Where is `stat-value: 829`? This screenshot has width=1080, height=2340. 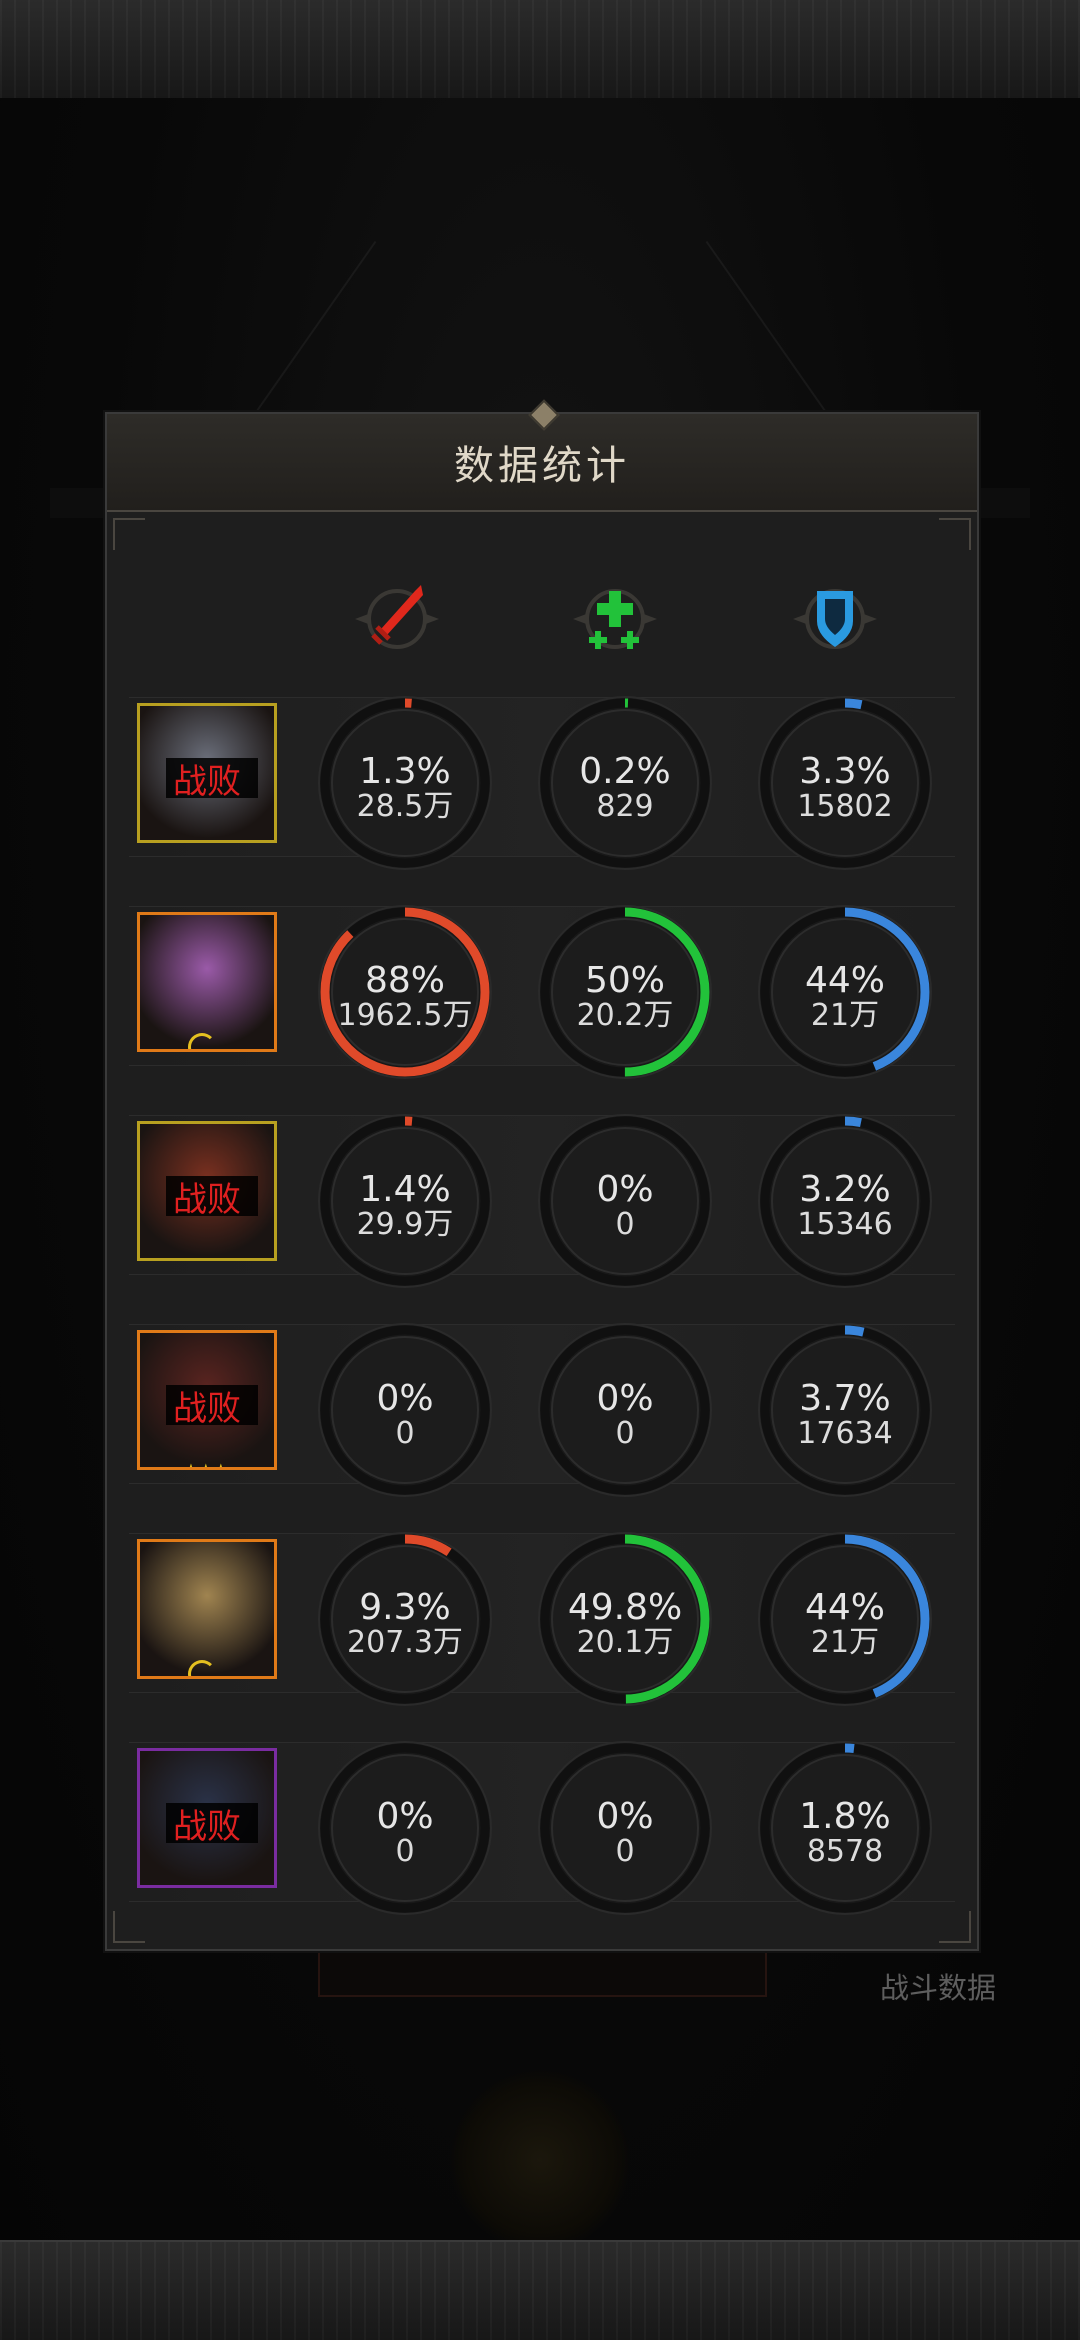
stat-value: 829 is located at coordinates (625, 806).